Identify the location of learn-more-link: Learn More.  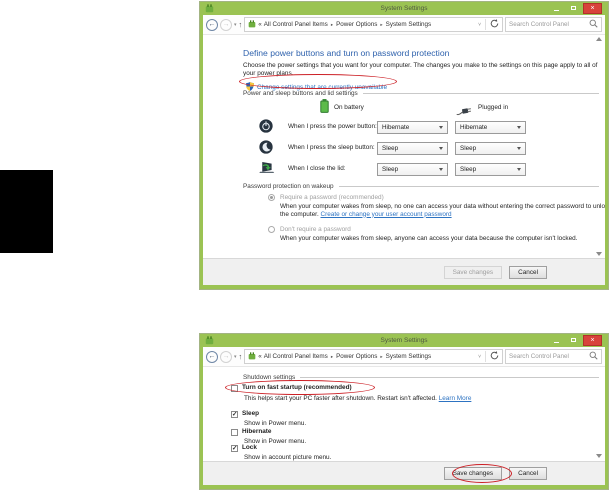
(455, 398).